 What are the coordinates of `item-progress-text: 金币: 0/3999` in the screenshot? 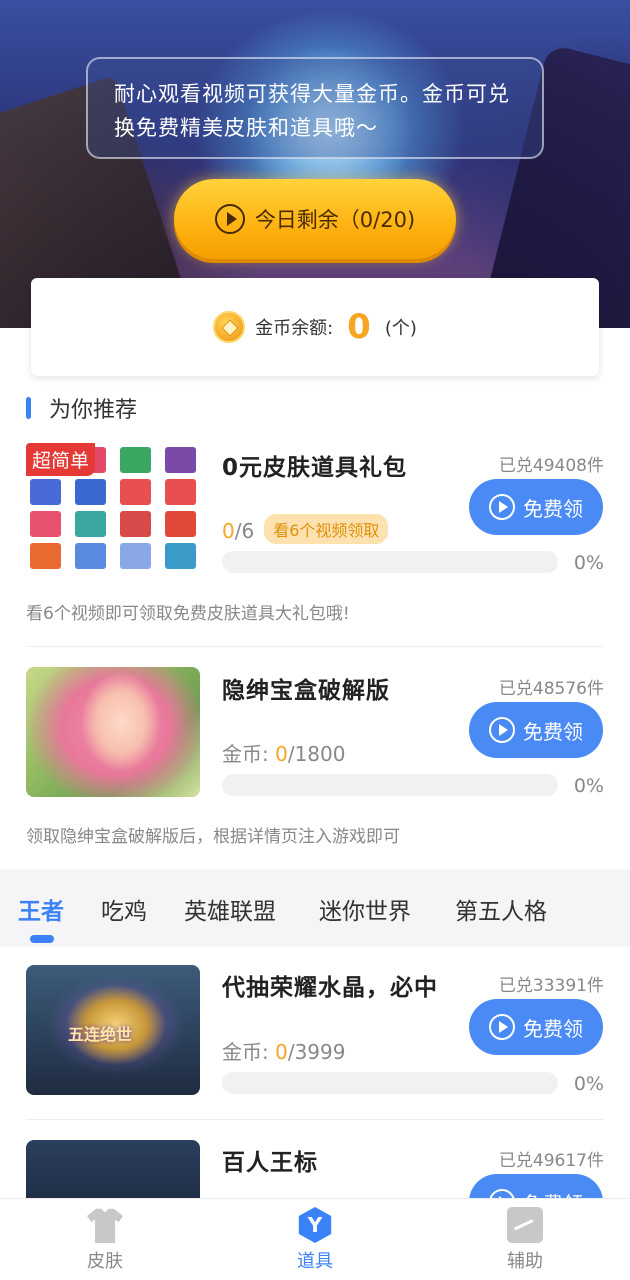 It's located at (283, 1050).